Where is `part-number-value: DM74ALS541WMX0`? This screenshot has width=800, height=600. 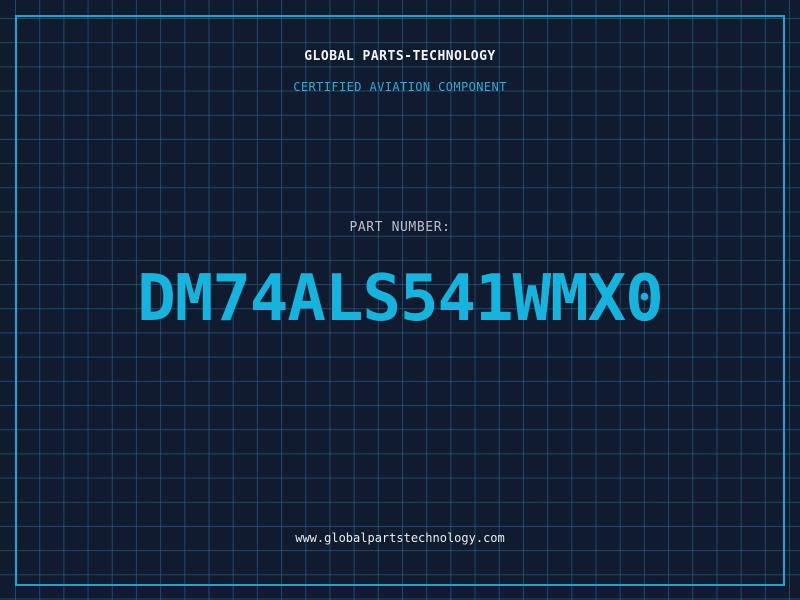
part-number-value: DM74ALS541WMX0 is located at coordinates (400, 299).